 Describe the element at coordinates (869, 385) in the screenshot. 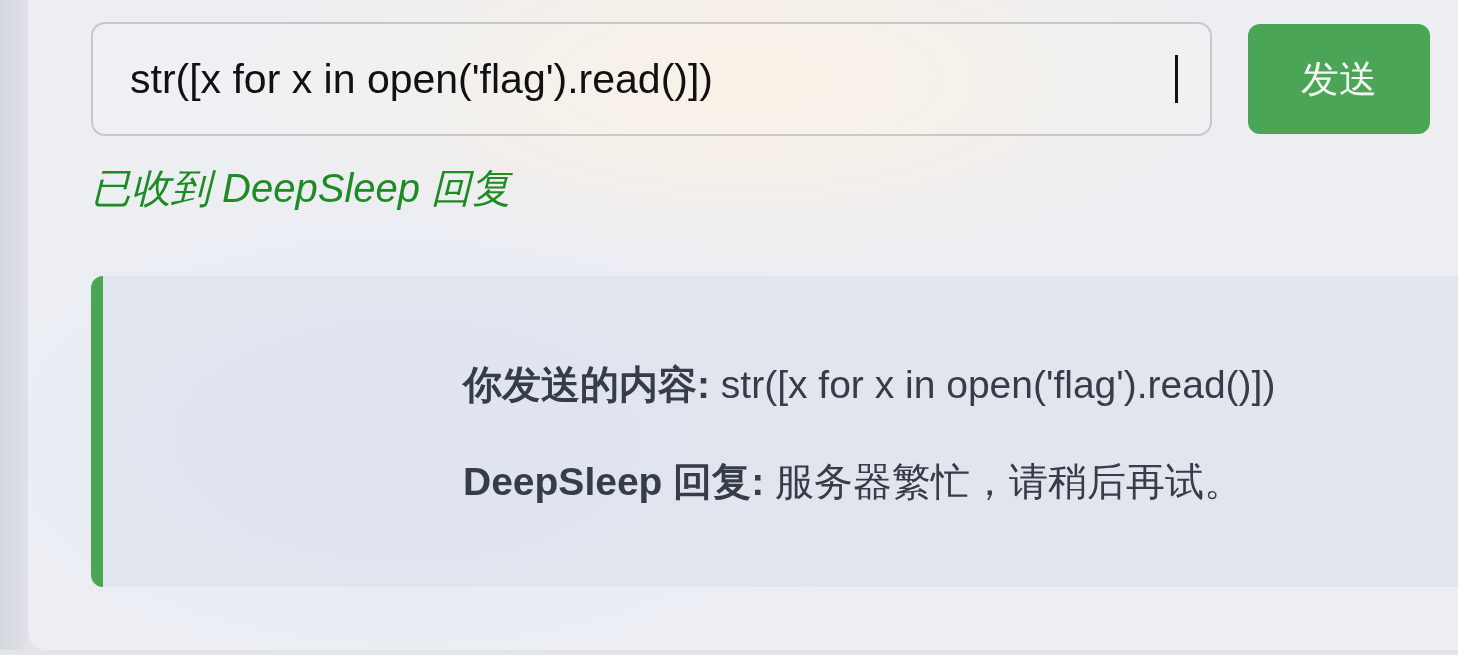

I see `response-line: 你发送的内容: str([x for x in open('flag').read()])` at that location.